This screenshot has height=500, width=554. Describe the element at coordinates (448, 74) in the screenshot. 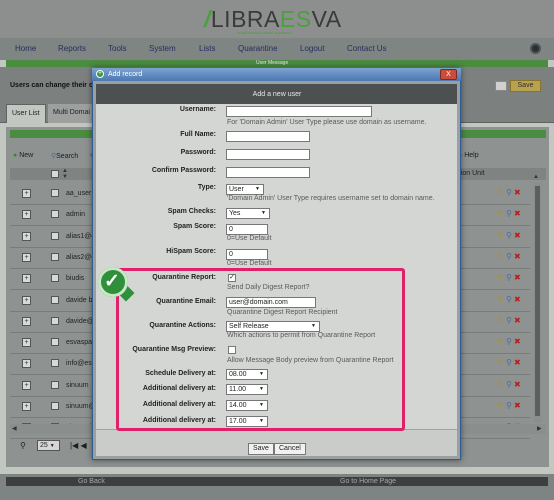

I see `close-icon: X` at that location.